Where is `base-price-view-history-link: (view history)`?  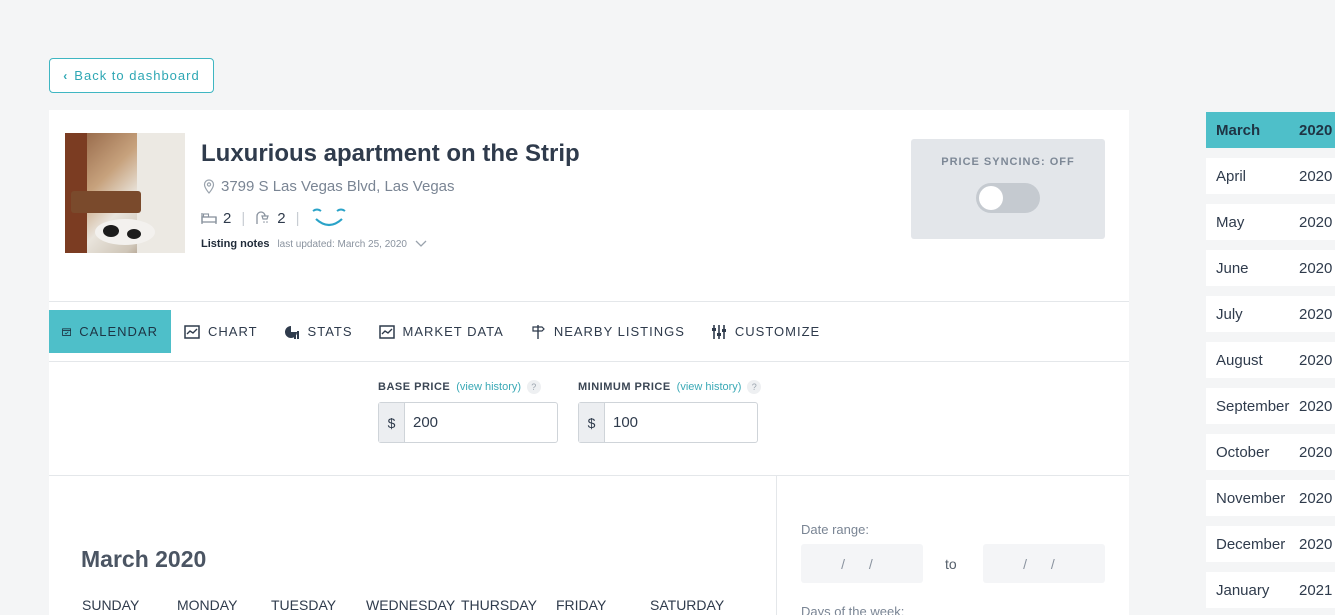
base-price-view-history-link: (view history) is located at coordinates (488, 387).